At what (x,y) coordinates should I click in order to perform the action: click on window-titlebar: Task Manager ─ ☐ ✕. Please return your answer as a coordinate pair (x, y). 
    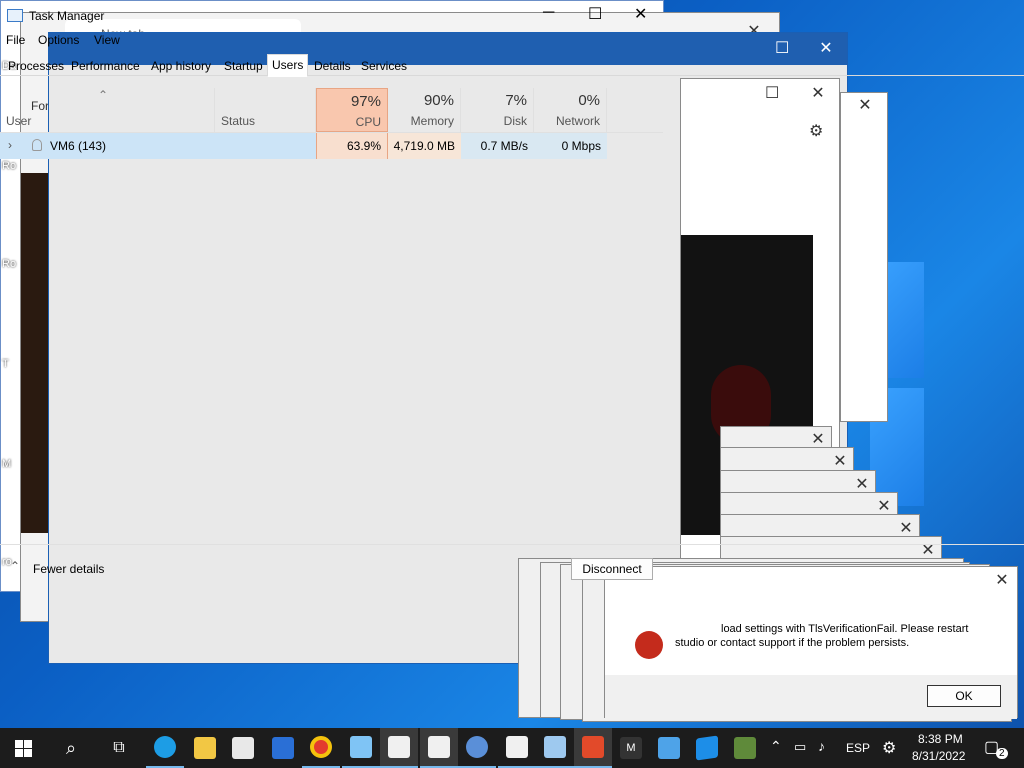
    Looking at the image, I should click on (512, 15).